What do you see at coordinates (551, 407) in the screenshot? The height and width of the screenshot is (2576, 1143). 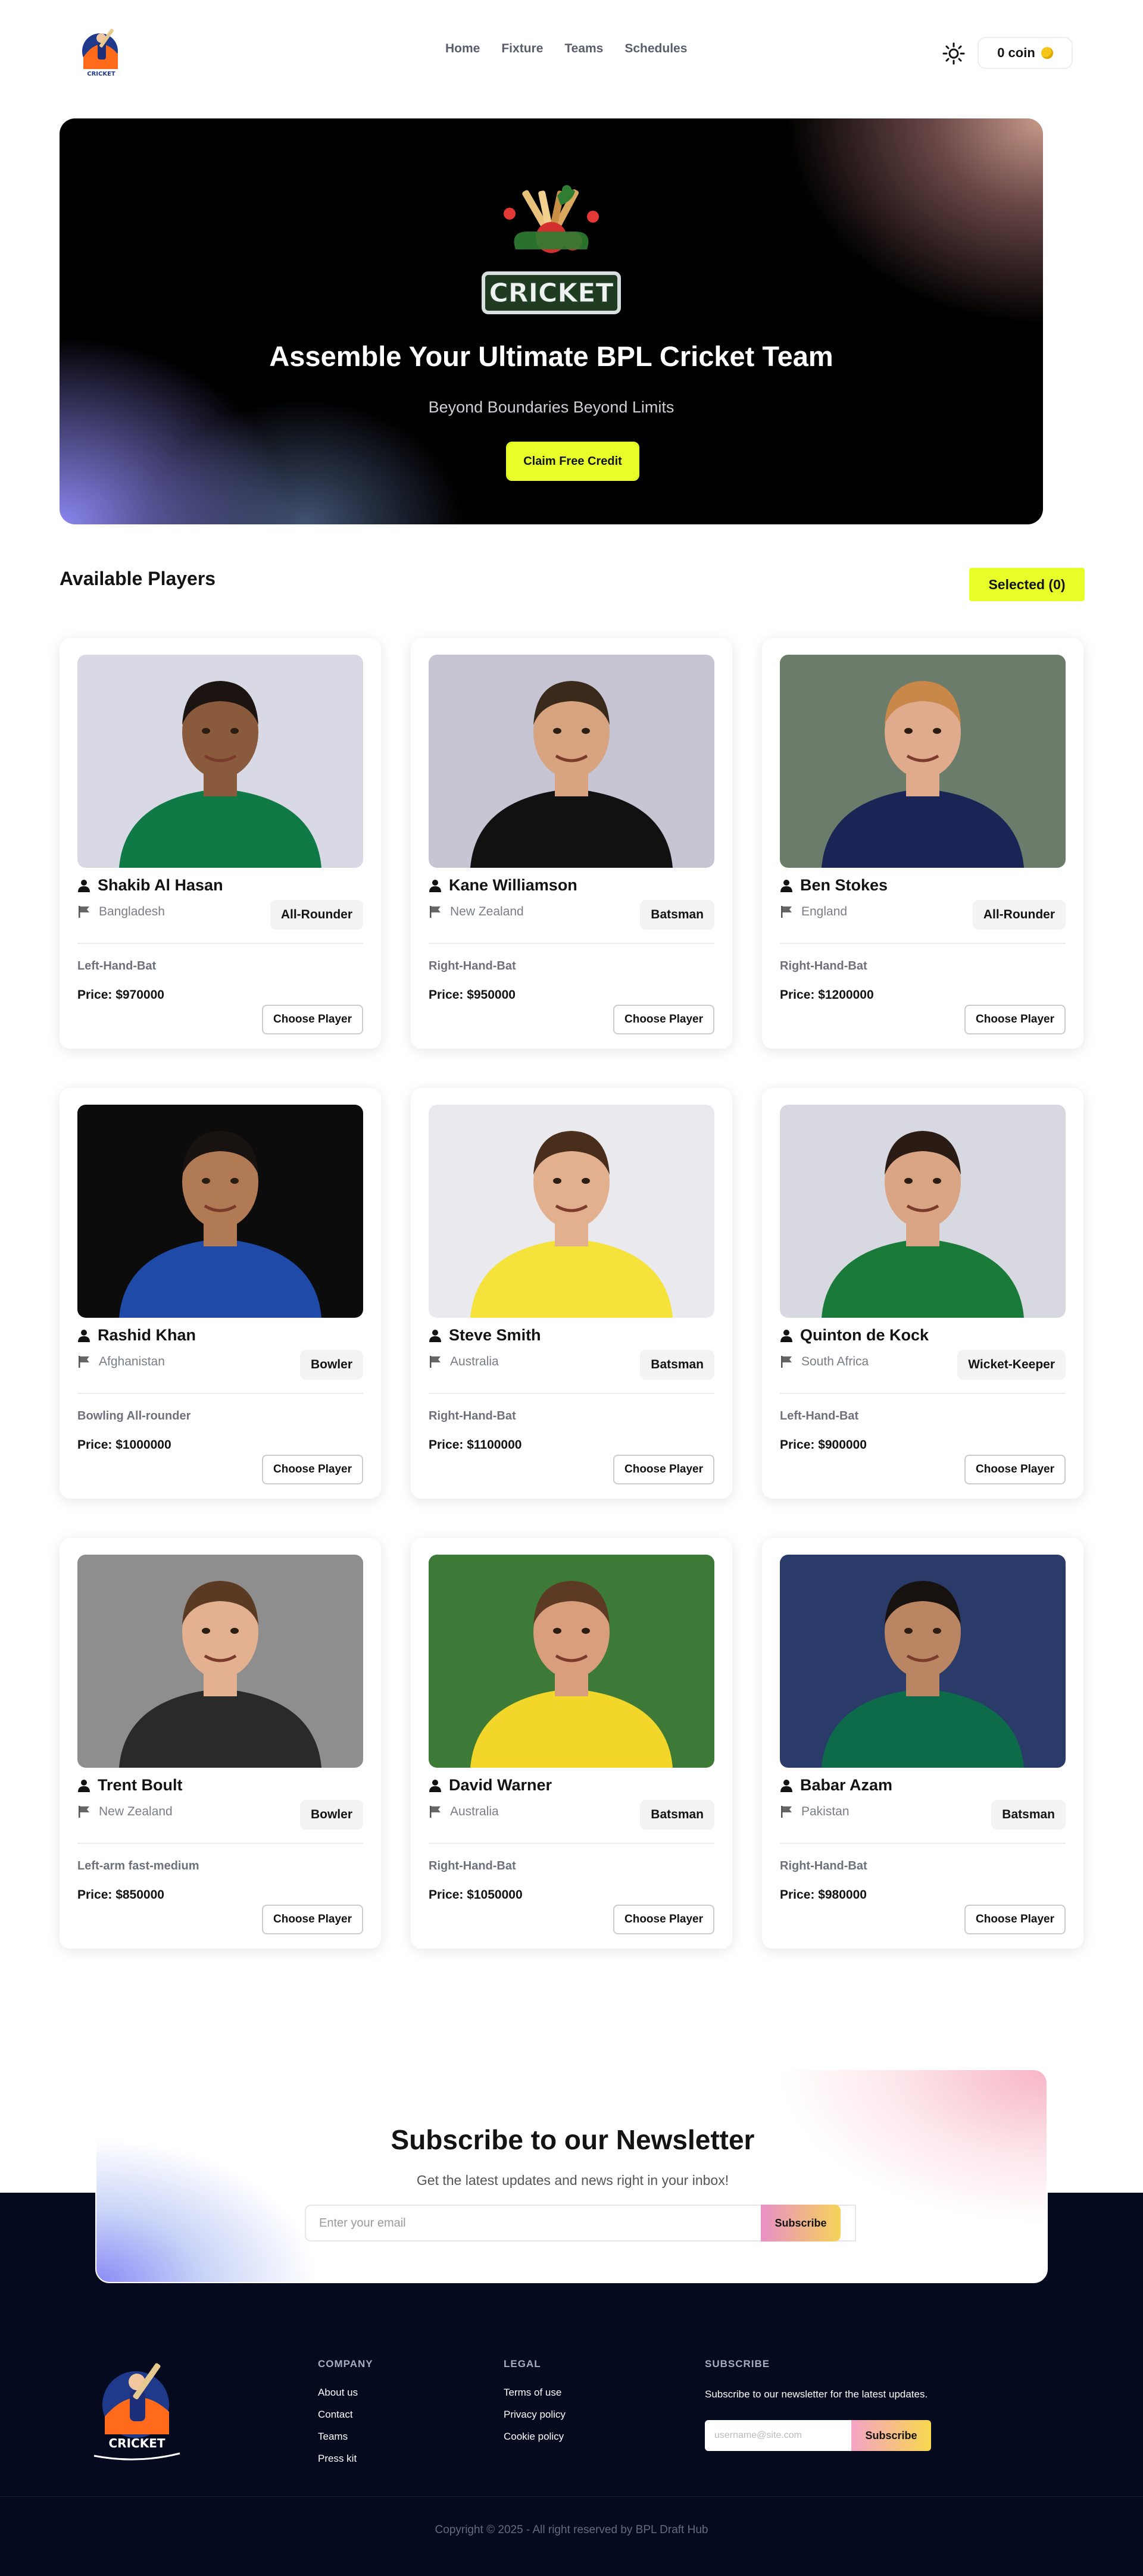 I see `hero-subtitle: Beyond Boundaries Beyond Limits` at bounding box center [551, 407].